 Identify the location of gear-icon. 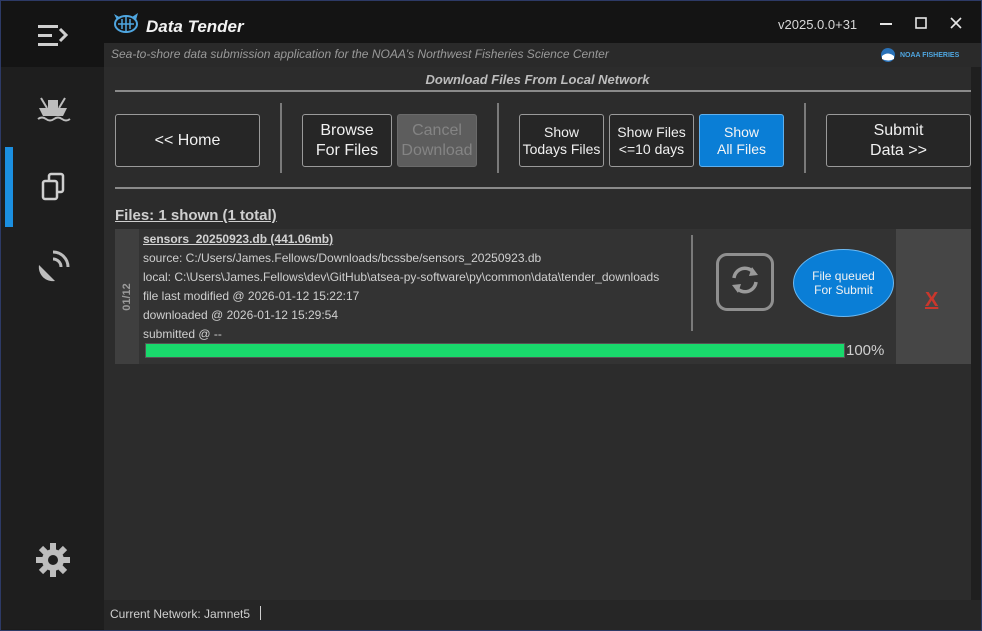
(53, 560).